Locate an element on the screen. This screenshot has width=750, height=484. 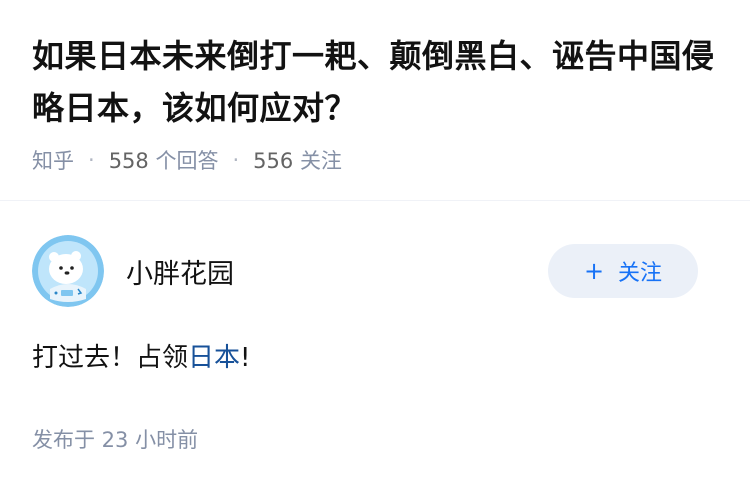
avatar is located at coordinates (68, 271).